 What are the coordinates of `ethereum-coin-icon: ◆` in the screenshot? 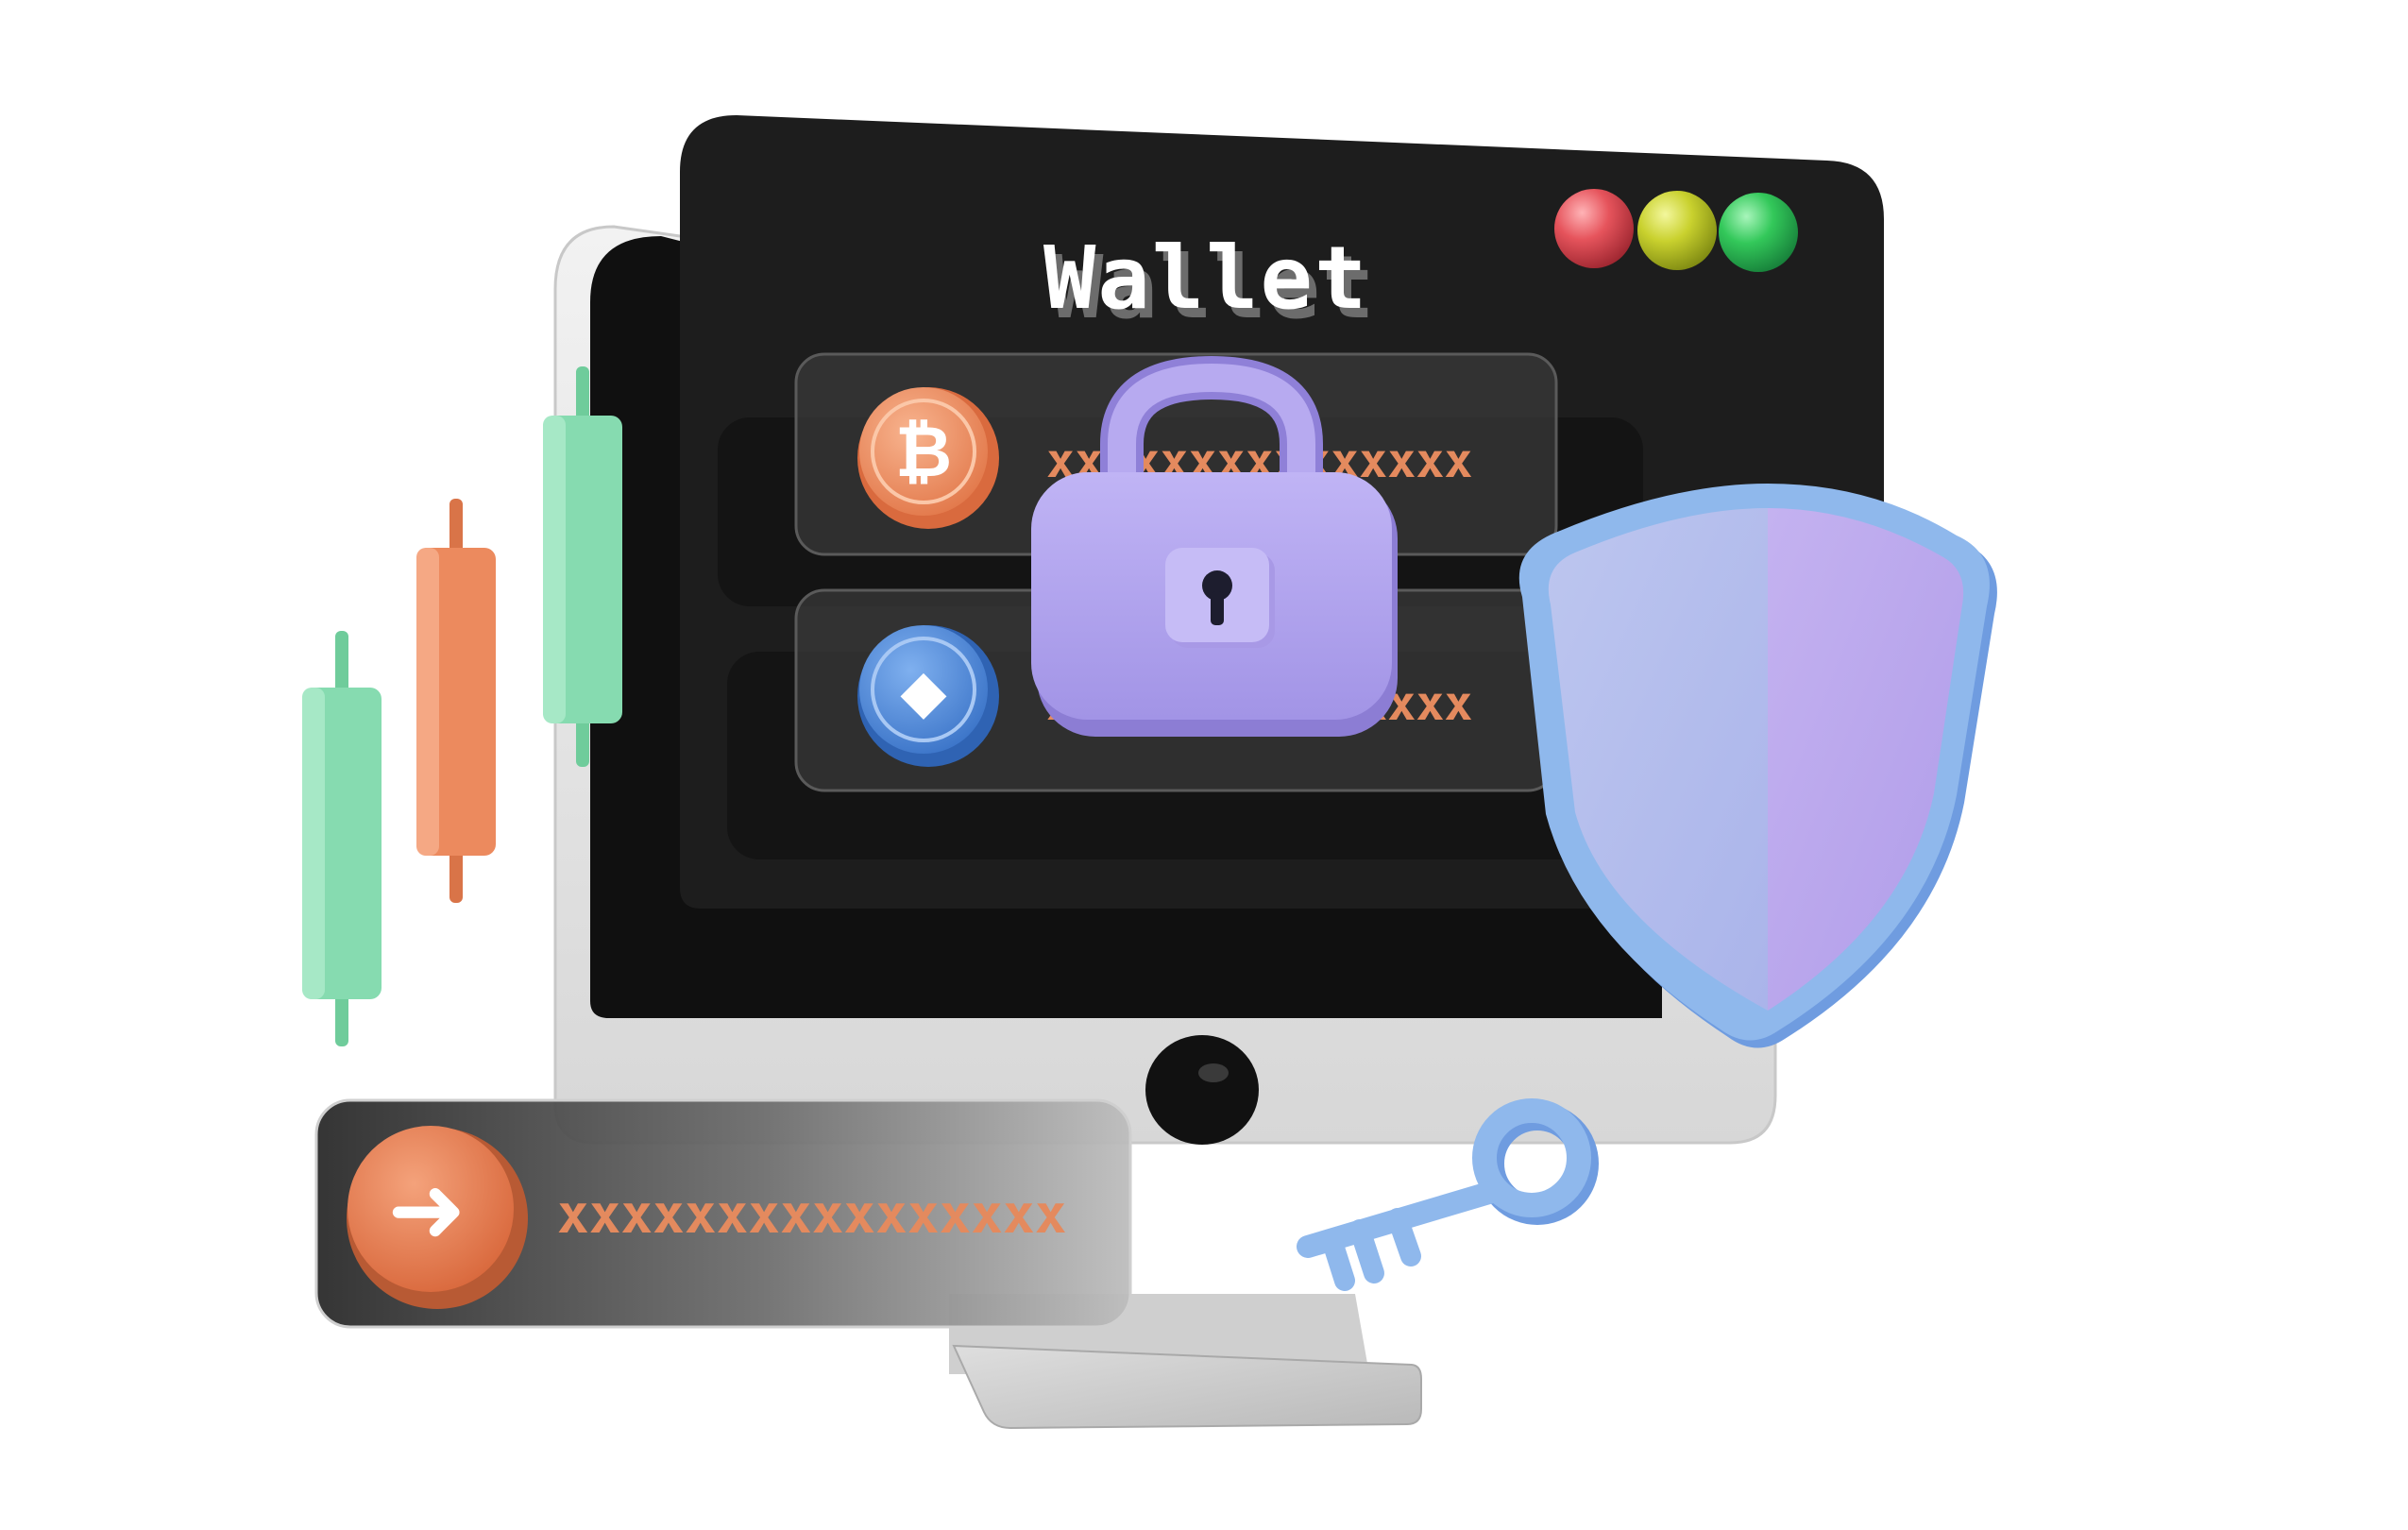 It's located at (928, 696).